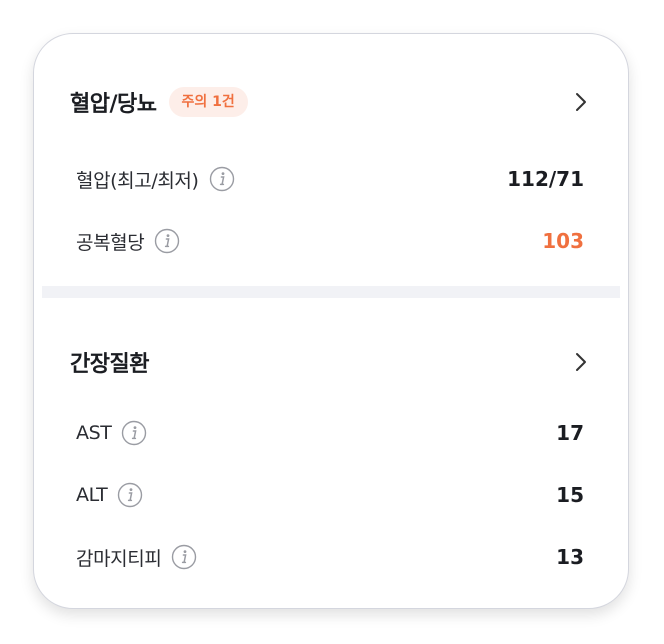 This screenshot has height=644, width=664. What do you see at coordinates (109, 364) in the screenshot?
I see `section-title: 간장질환` at bounding box center [109, 364].